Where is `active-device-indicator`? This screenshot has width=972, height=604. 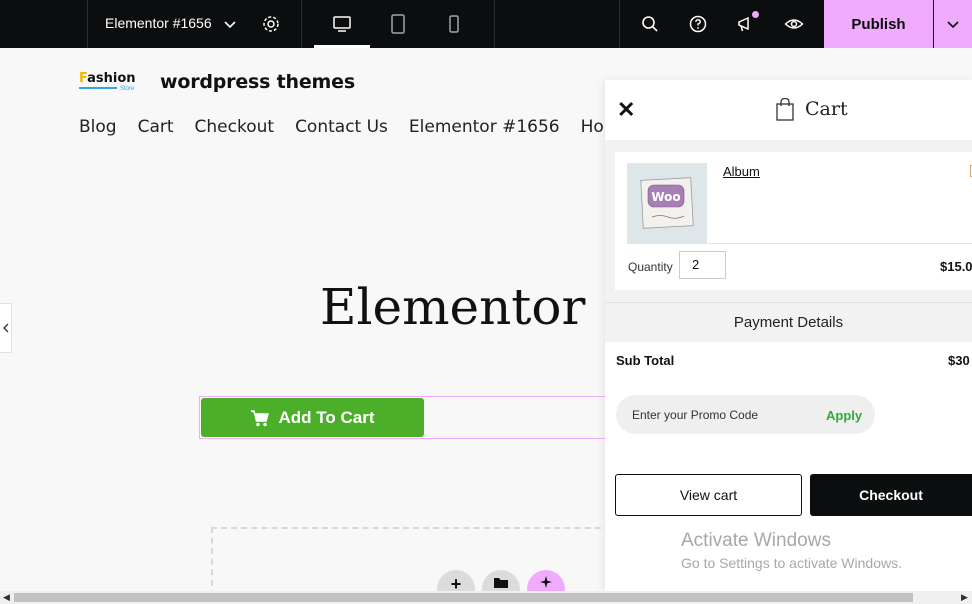
active-device-indicator is located at coordinates (342, 46).